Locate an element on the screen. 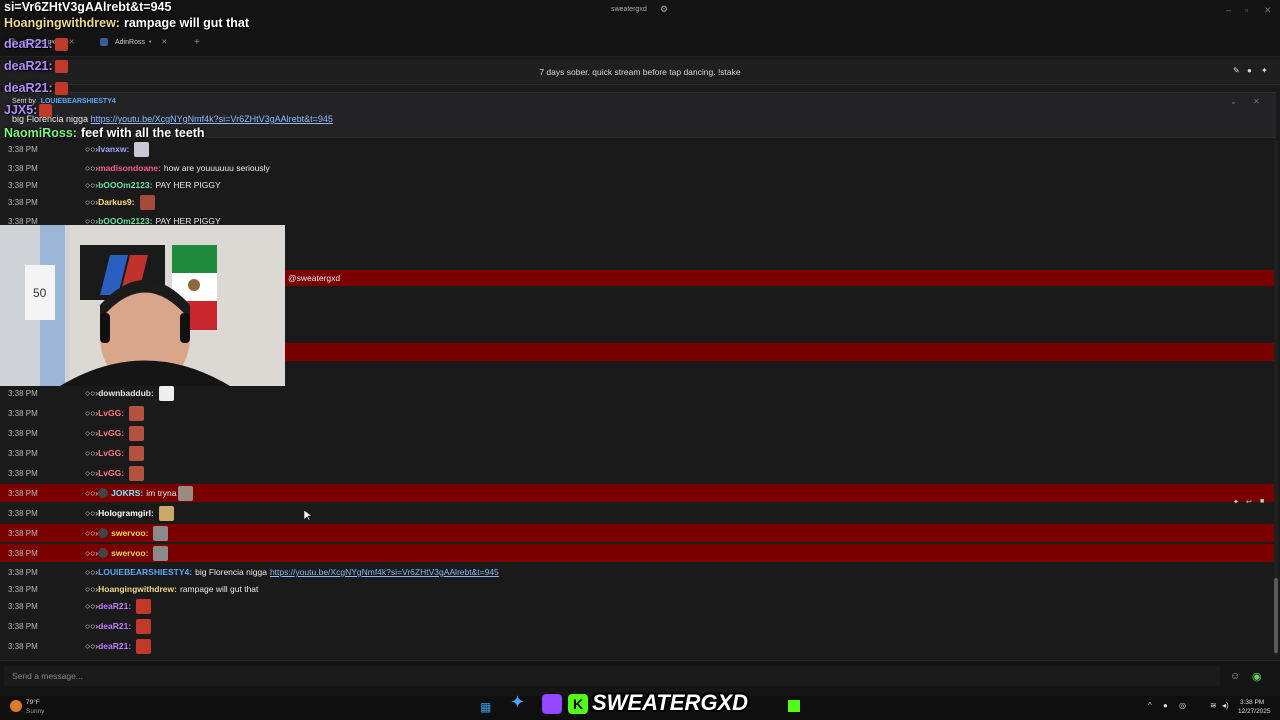 The width and height of the screenshot is (1280, 720). reply-icon: ↩ is located at coordinates (1249, 502).